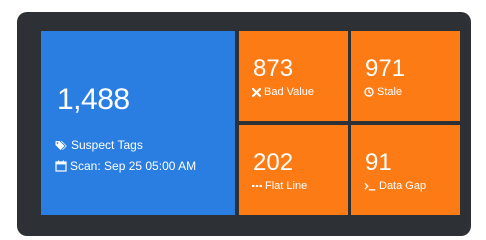 The height and width of the screenshot is (240, 486). I want to click on suspect-tags-label: Suspect Tags, so click(107, 145).